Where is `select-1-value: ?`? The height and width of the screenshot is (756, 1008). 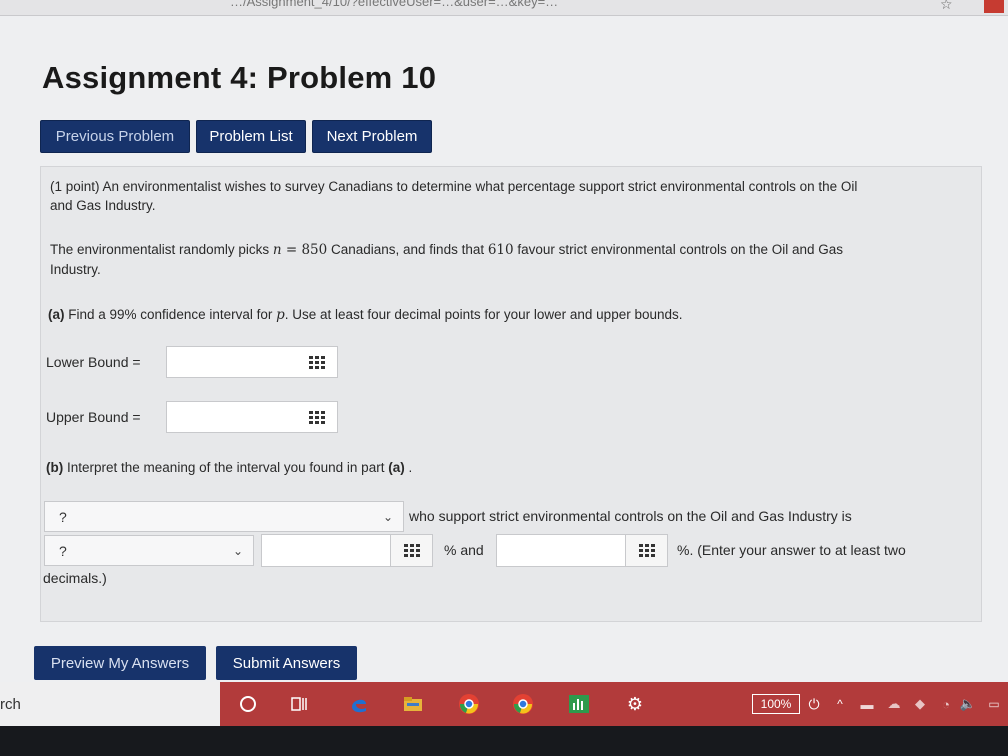 select-1-value: ? is located at coordinates (63, 516).